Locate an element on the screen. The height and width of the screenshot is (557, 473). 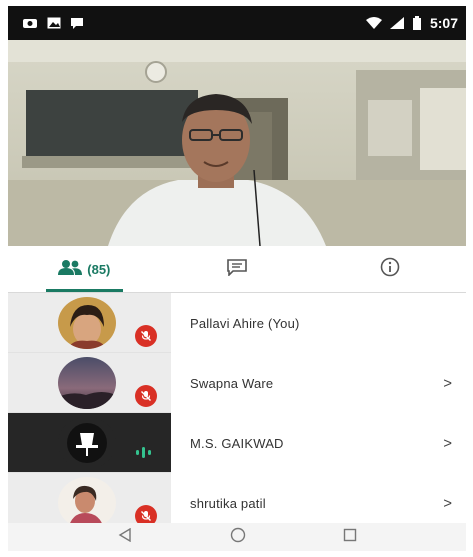
participant-tab-bar: (85) is located at coordinates (237, 269).